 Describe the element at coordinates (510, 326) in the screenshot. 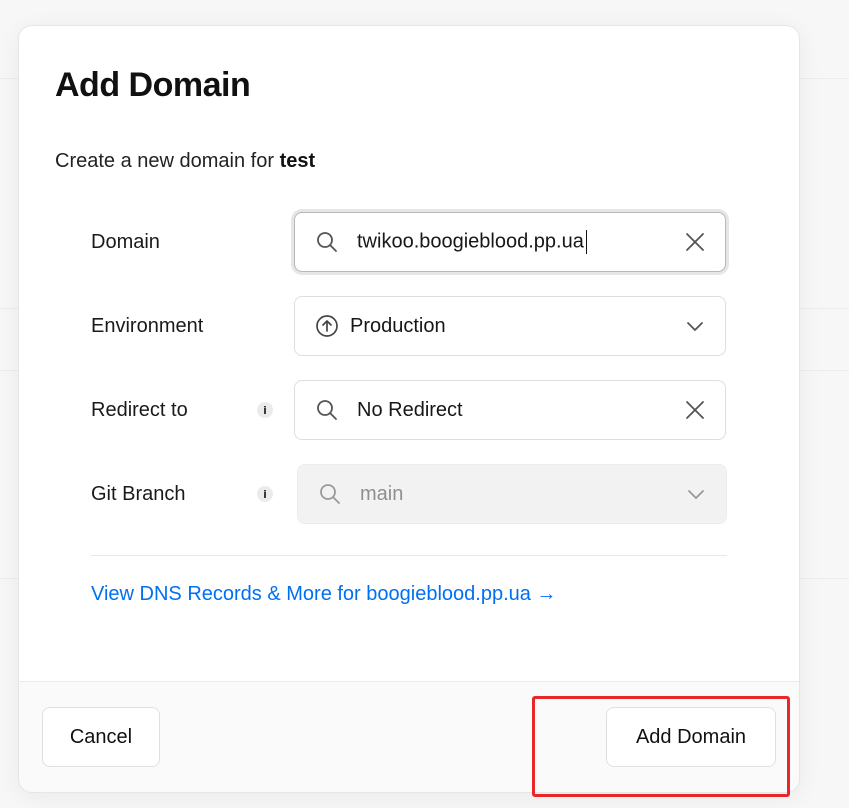

I see `environment-select: Production` at that location.